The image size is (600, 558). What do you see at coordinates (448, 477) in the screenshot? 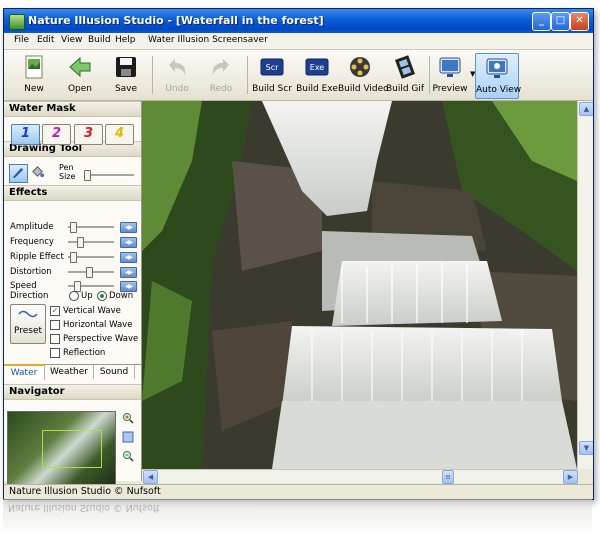
I see `horizontal-scroll-thumb: ≡` at bounding box center [448, 477].